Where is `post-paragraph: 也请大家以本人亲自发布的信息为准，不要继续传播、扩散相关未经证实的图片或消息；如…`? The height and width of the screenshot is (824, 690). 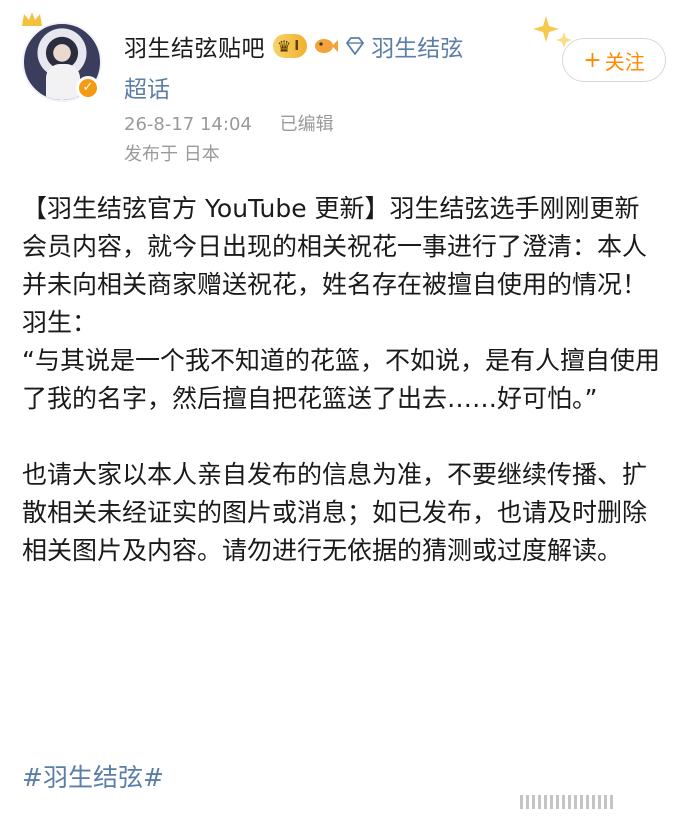
post-paragraph: 也请大家以本人亲自发布的信息为准，不要继续传播、扩散相关未经证实的图片或消息；如… is located at coordinates (335, 512).